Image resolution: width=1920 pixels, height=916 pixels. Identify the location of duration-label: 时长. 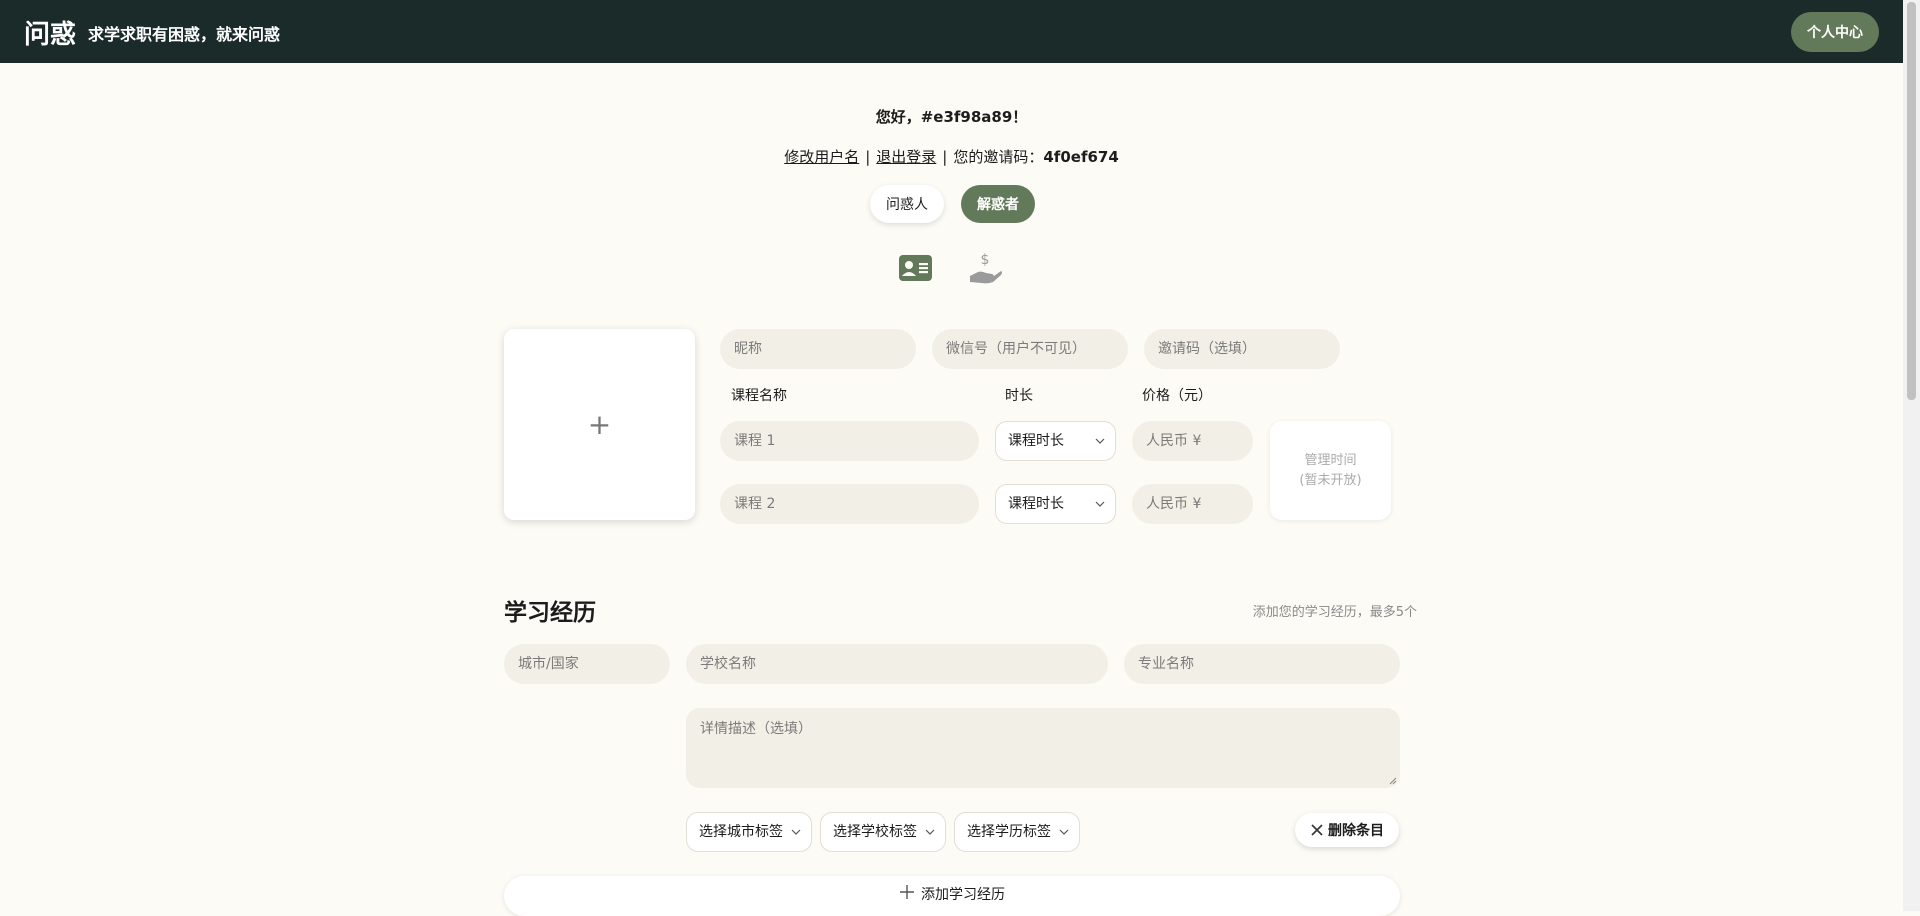
(1019, 396).